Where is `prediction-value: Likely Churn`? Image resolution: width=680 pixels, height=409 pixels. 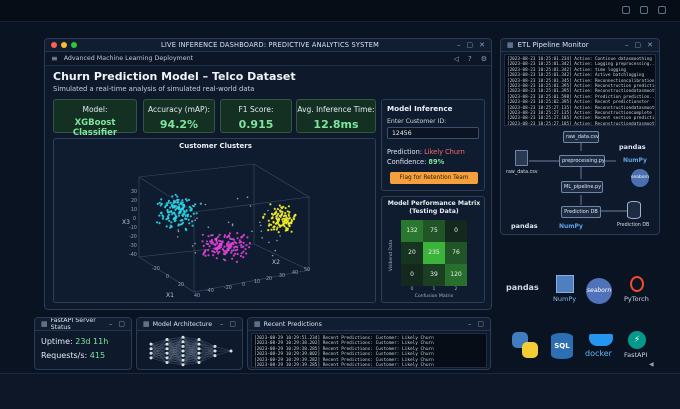 prediction-value: Likely Churn is located at coordinates (444, 152).